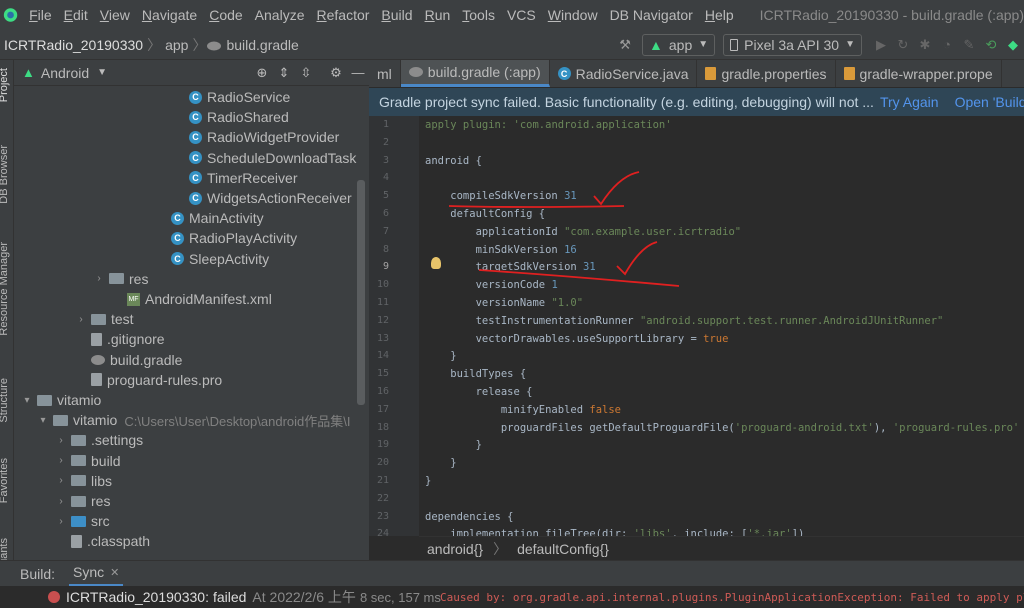 This screenshot has height=608, width=1024. What do you see at coordinates (632, 73) in the screenshot?
I see `editor-tab-label: RadioService.java` at bounding box center [632, 73].